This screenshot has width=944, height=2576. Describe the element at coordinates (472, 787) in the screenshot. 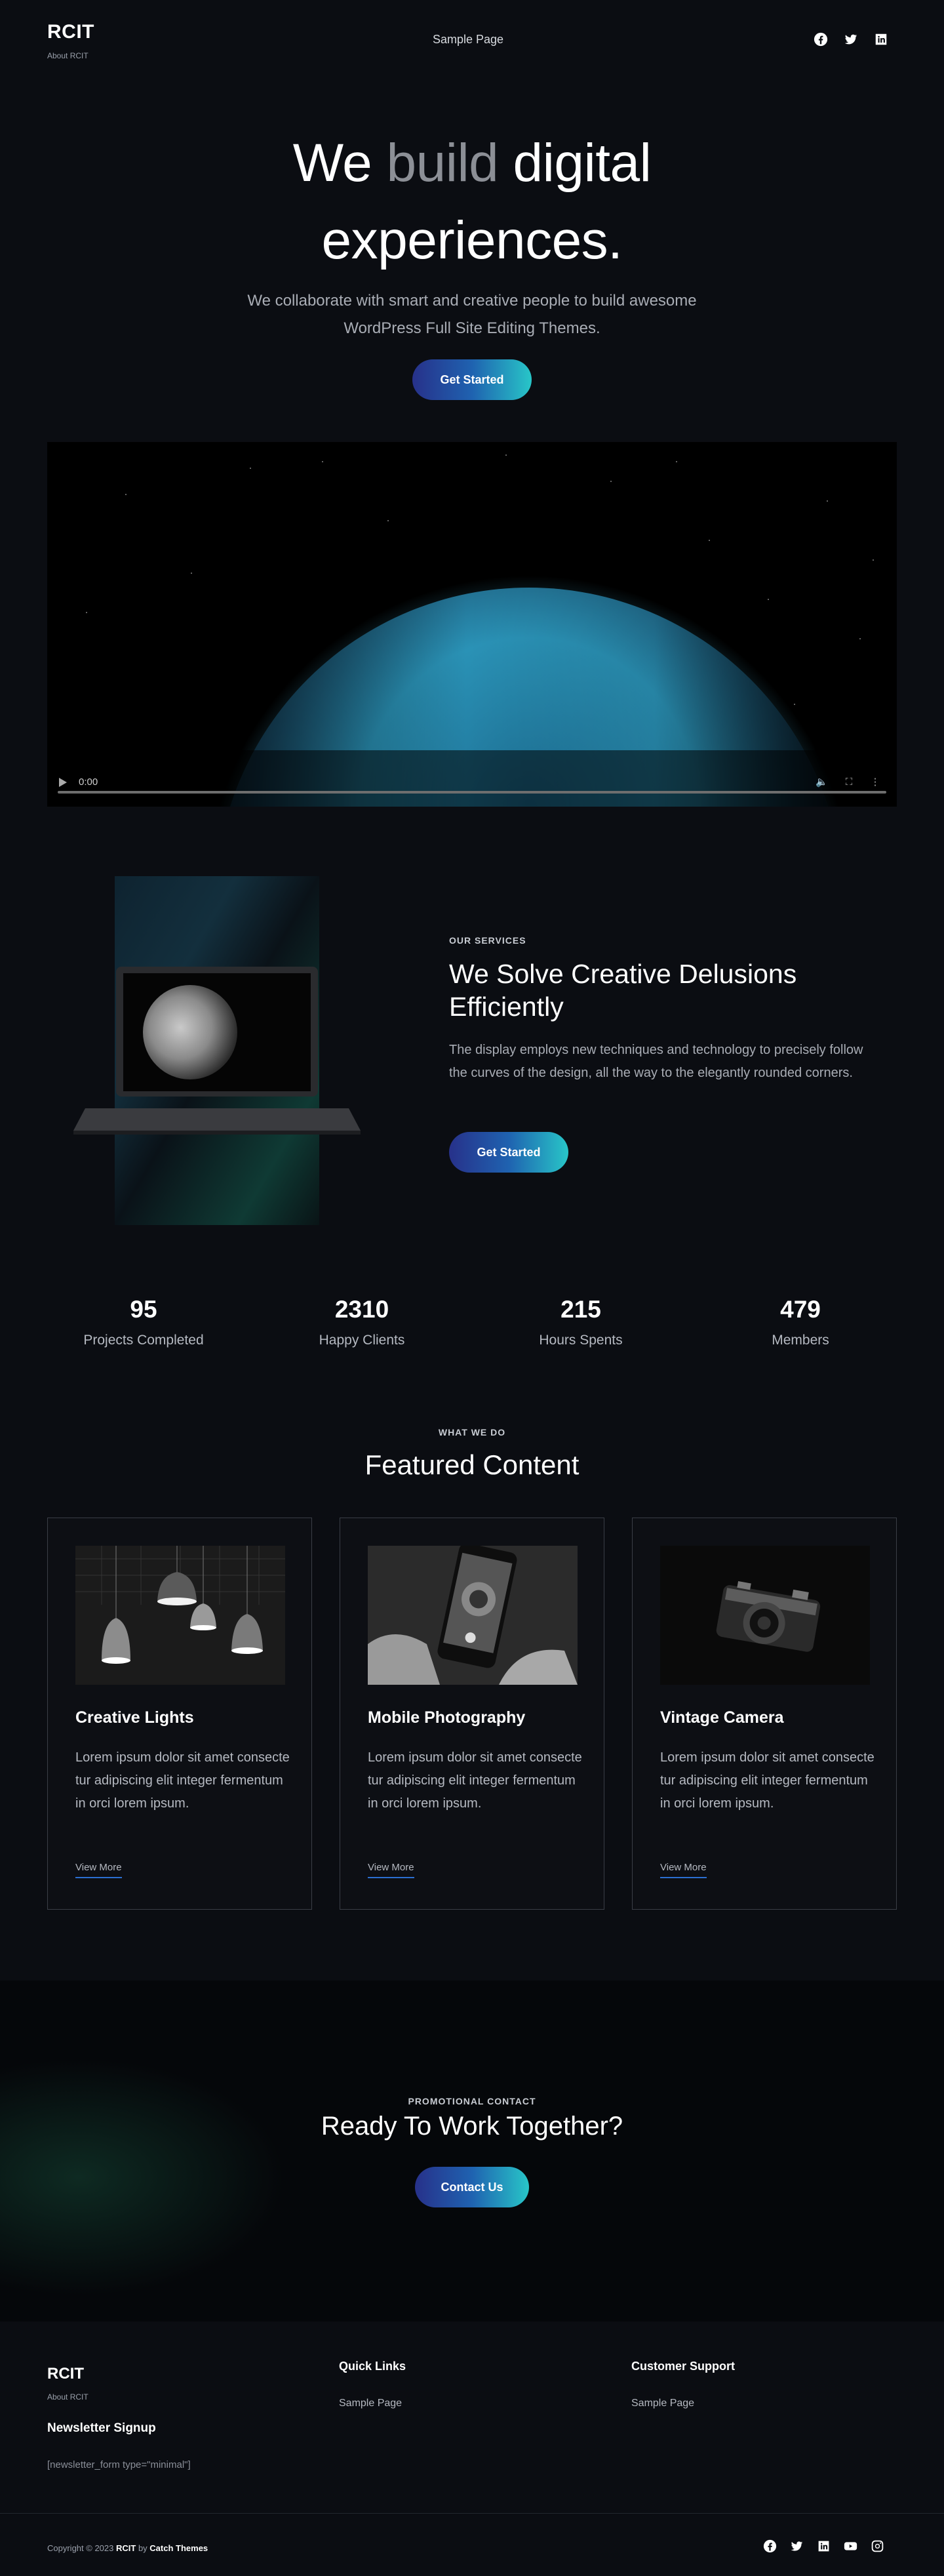

I see `video-controls: 0:00 🔈 ⛶ ⋮` at that location.